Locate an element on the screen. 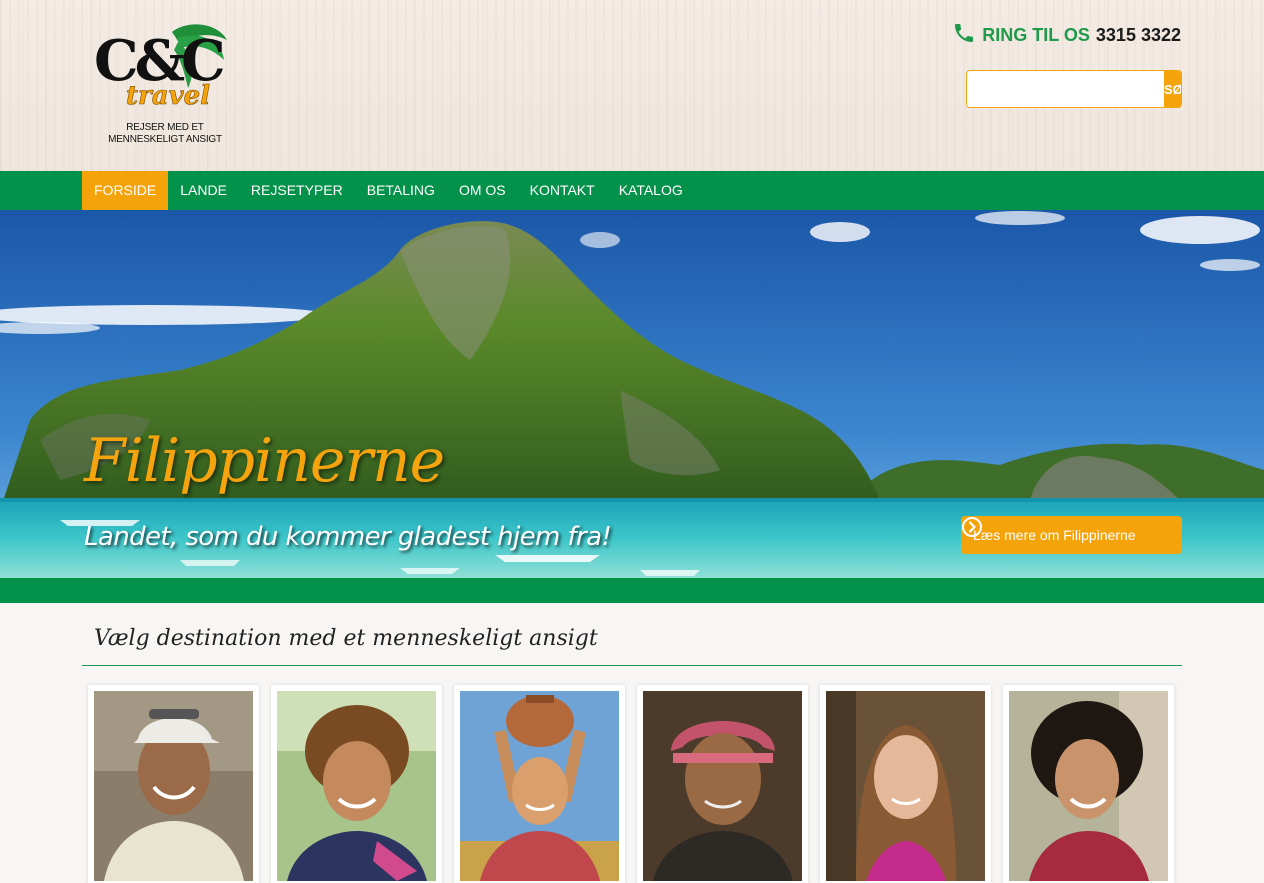  hero-subtitle: Landet, som du kommer gladest hjem fra! is located at coordinates (348, 537).